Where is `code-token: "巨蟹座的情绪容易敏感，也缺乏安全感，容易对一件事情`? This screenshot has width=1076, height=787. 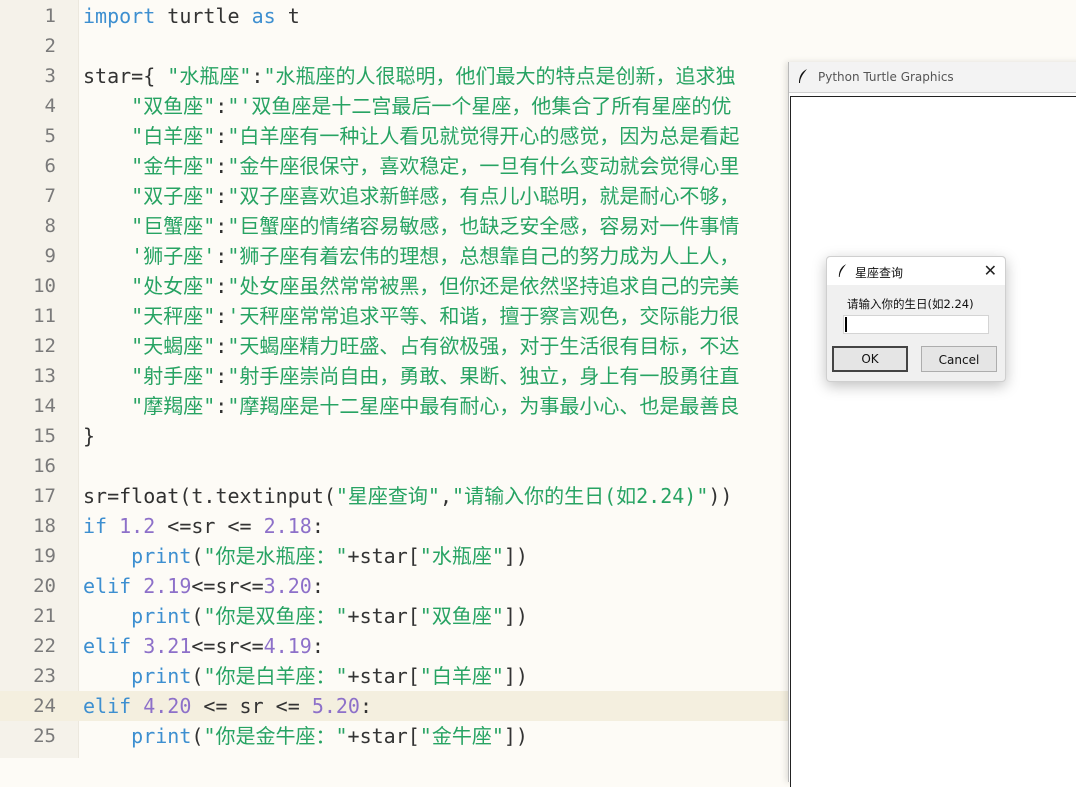
code-token: "巨蟹座的情绪容易敏感，也缺乏安全感，容易对一件事情 is located at coordinates (483, 226).